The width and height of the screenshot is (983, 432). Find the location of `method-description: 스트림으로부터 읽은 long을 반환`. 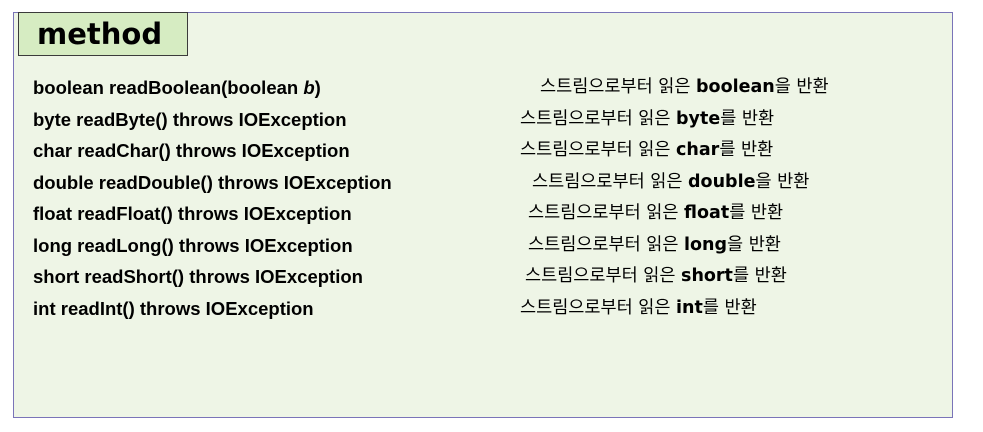

method-description: 스트림으로부터 읽은 long을 반환 is located at coordinates (654, 244).